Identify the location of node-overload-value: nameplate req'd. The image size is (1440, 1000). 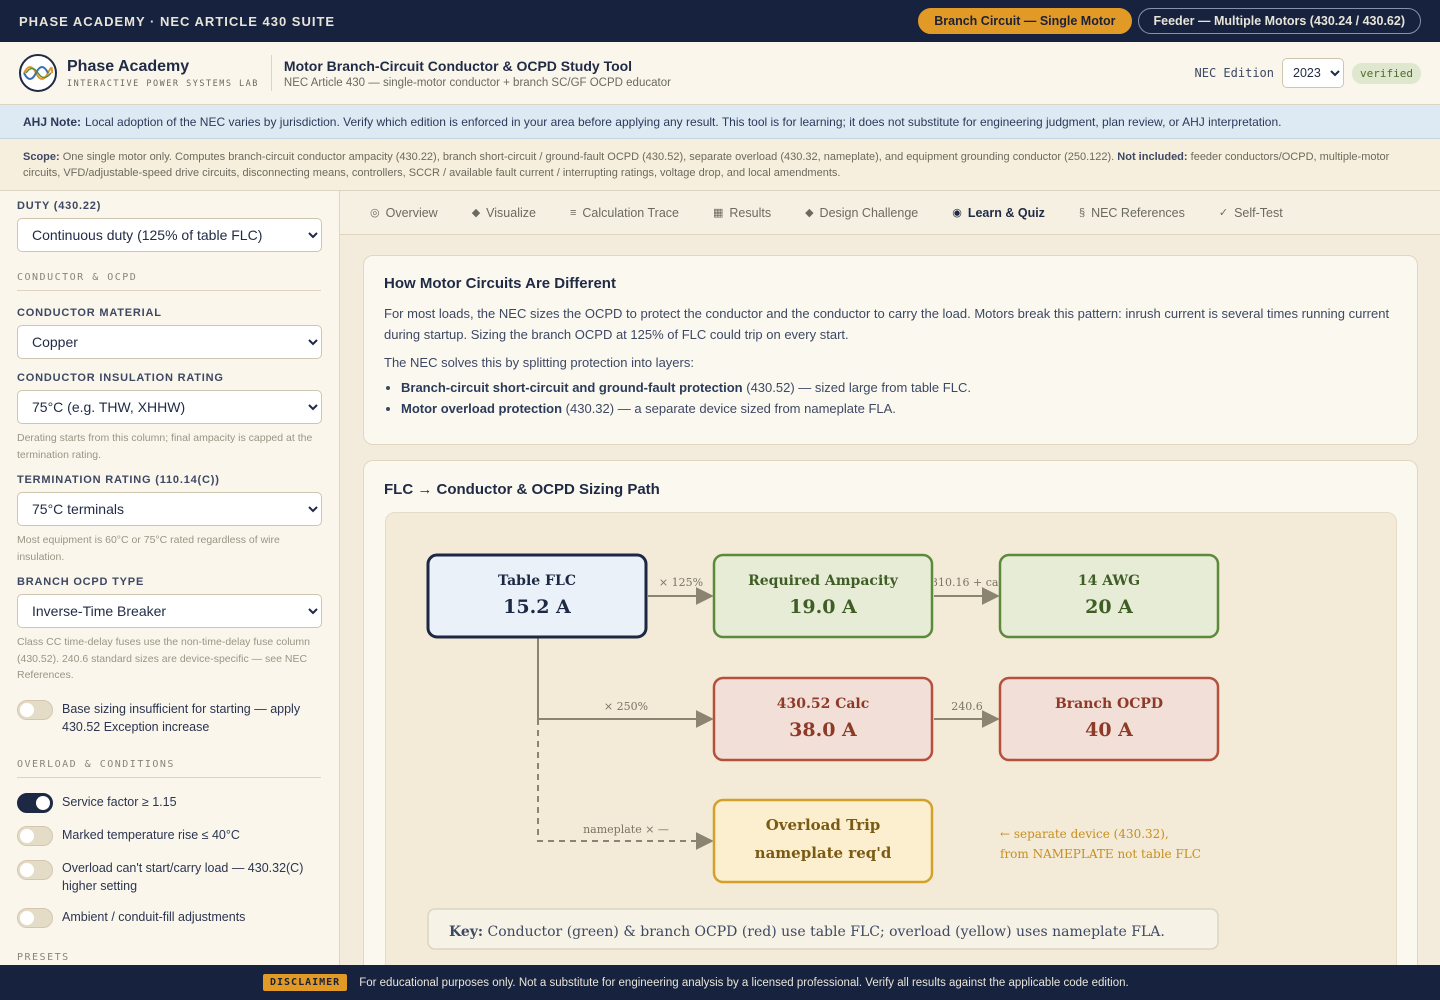
(823, 853).